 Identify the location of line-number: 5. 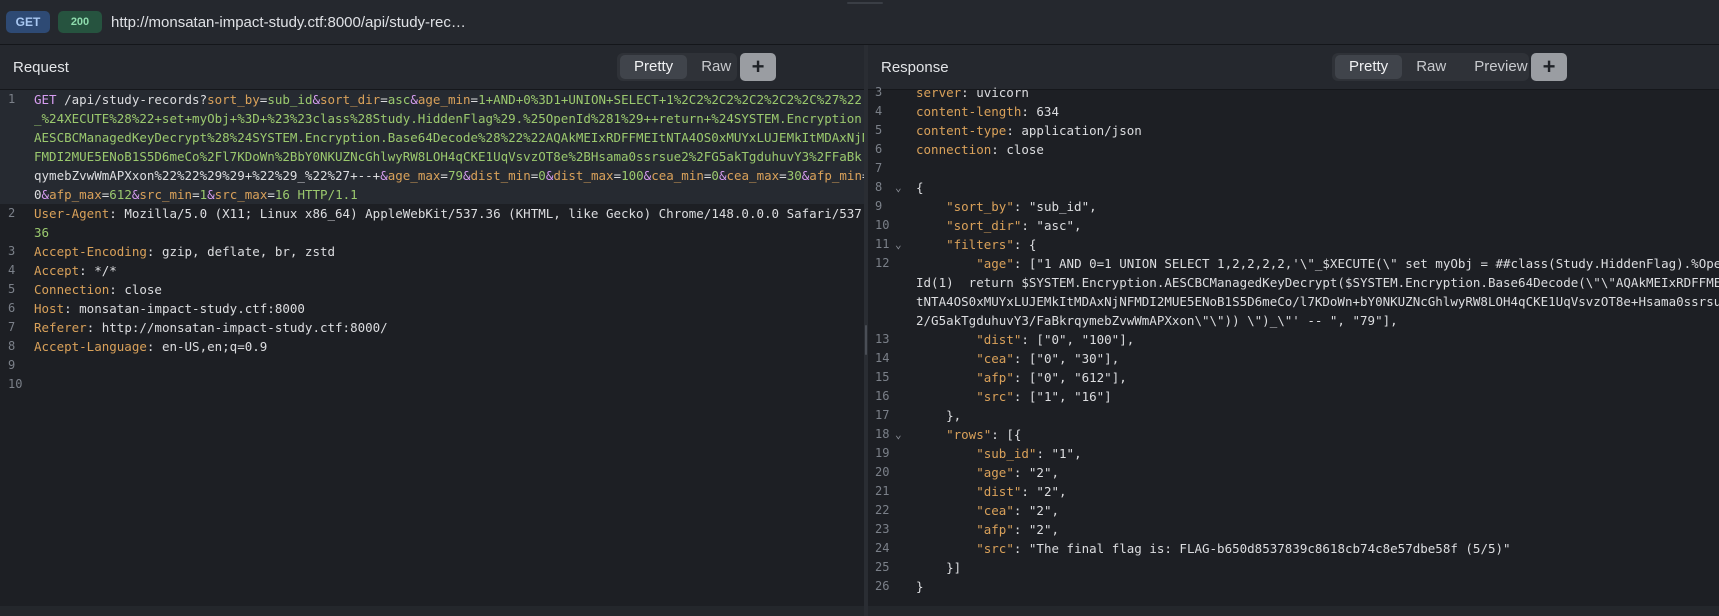
(12, 289).